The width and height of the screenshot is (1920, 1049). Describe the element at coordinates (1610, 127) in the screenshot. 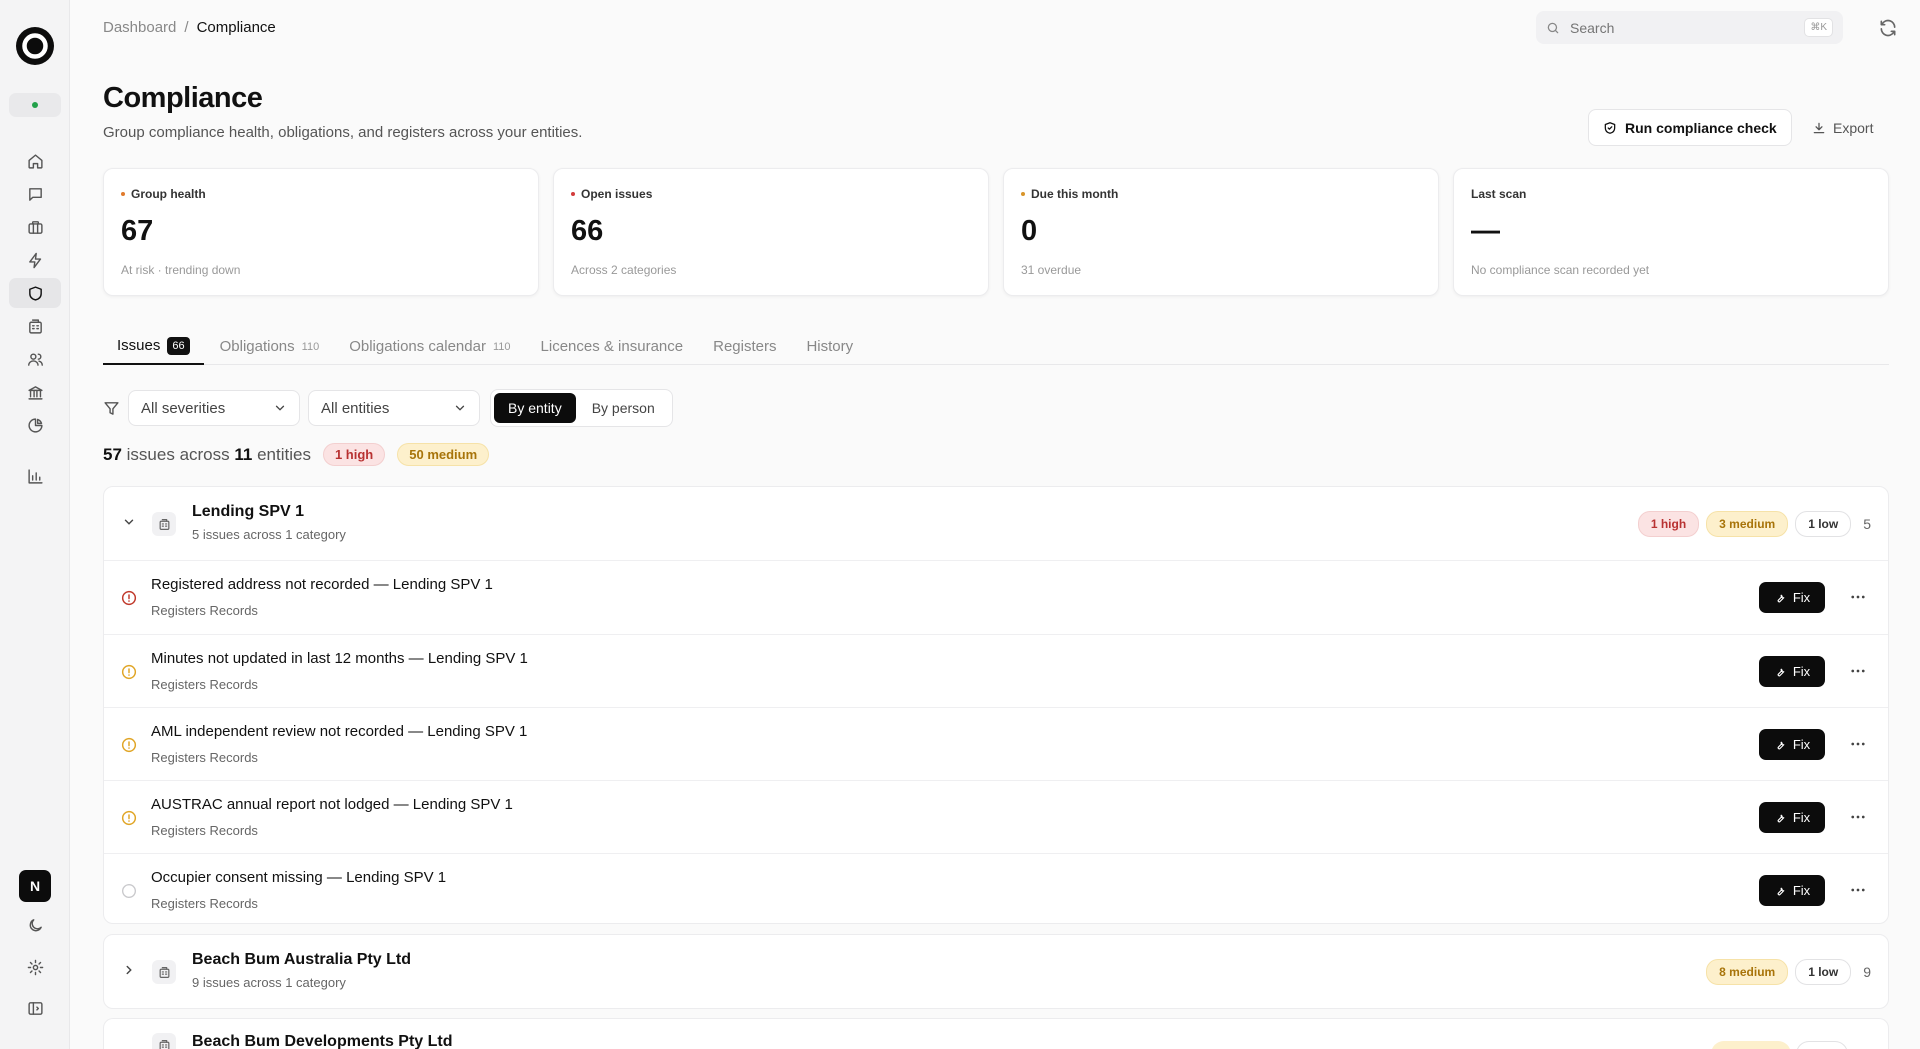

I see `shield-check-icon` at that location.